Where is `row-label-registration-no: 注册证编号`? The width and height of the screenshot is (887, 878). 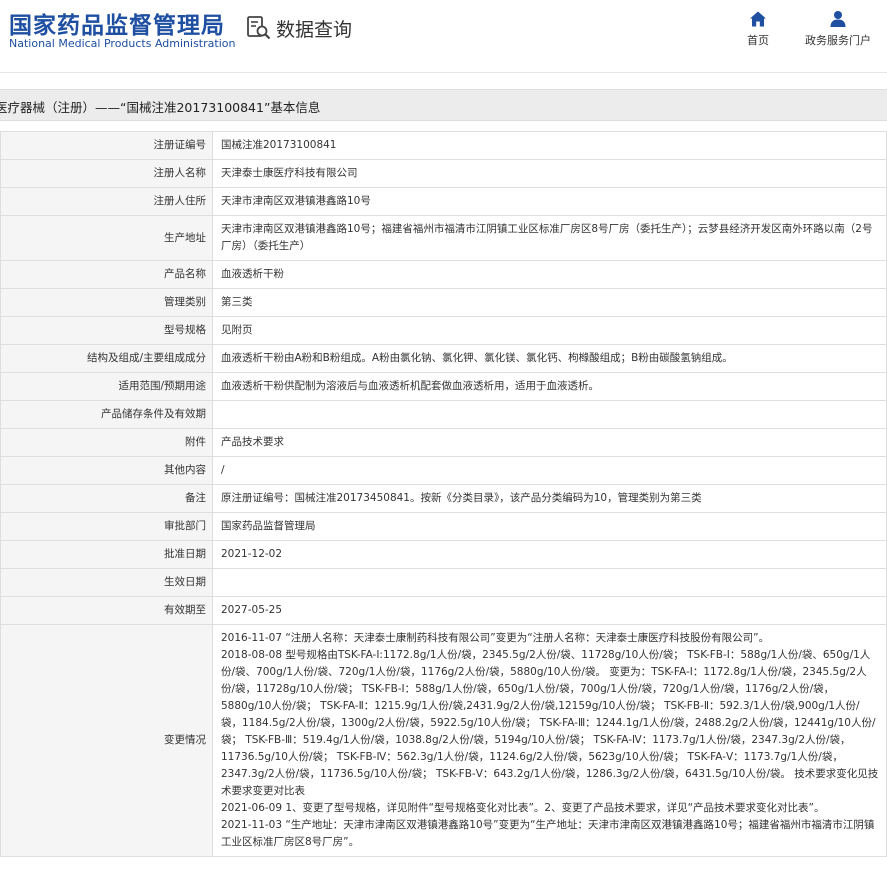
row-label-registration-no: 注册证编号 is located at coordinates (106, 145).